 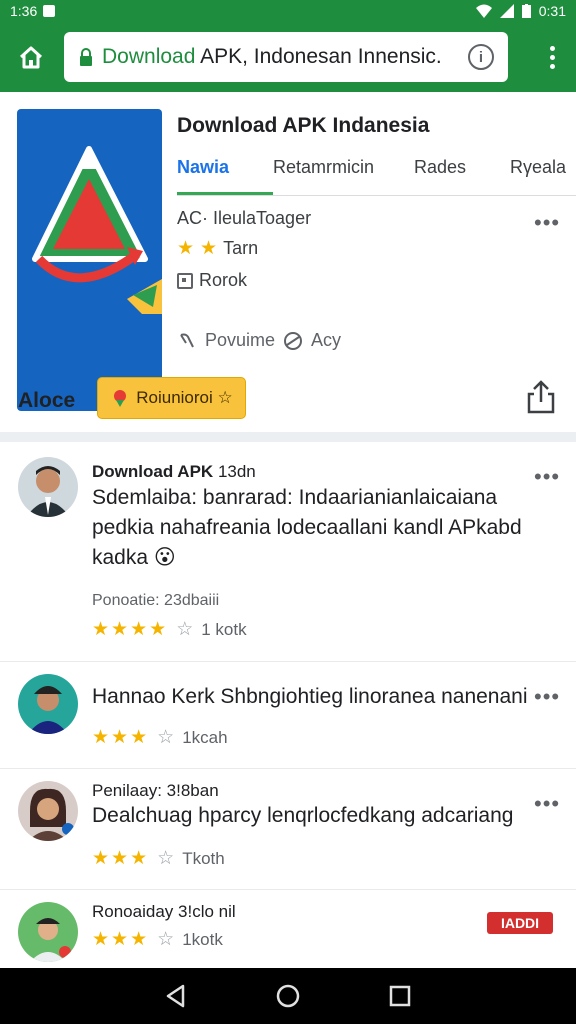 What do you see at coordinates (133, 911) in the screenshot?
I see `review-author: Ronoaiday` at bounding box center [133, 911].